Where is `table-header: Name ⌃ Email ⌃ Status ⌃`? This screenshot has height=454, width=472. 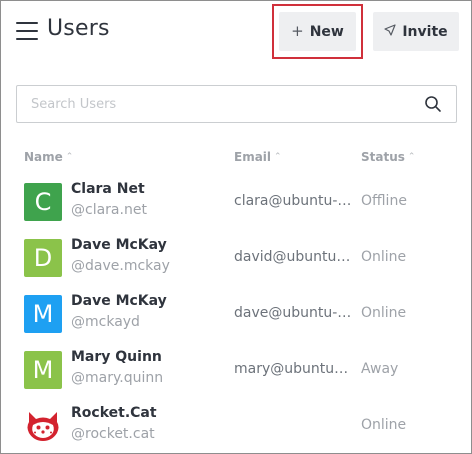
table-header: Name ⌃ Email ⌃ Status ⌃ is located at coordinates (236, 158).